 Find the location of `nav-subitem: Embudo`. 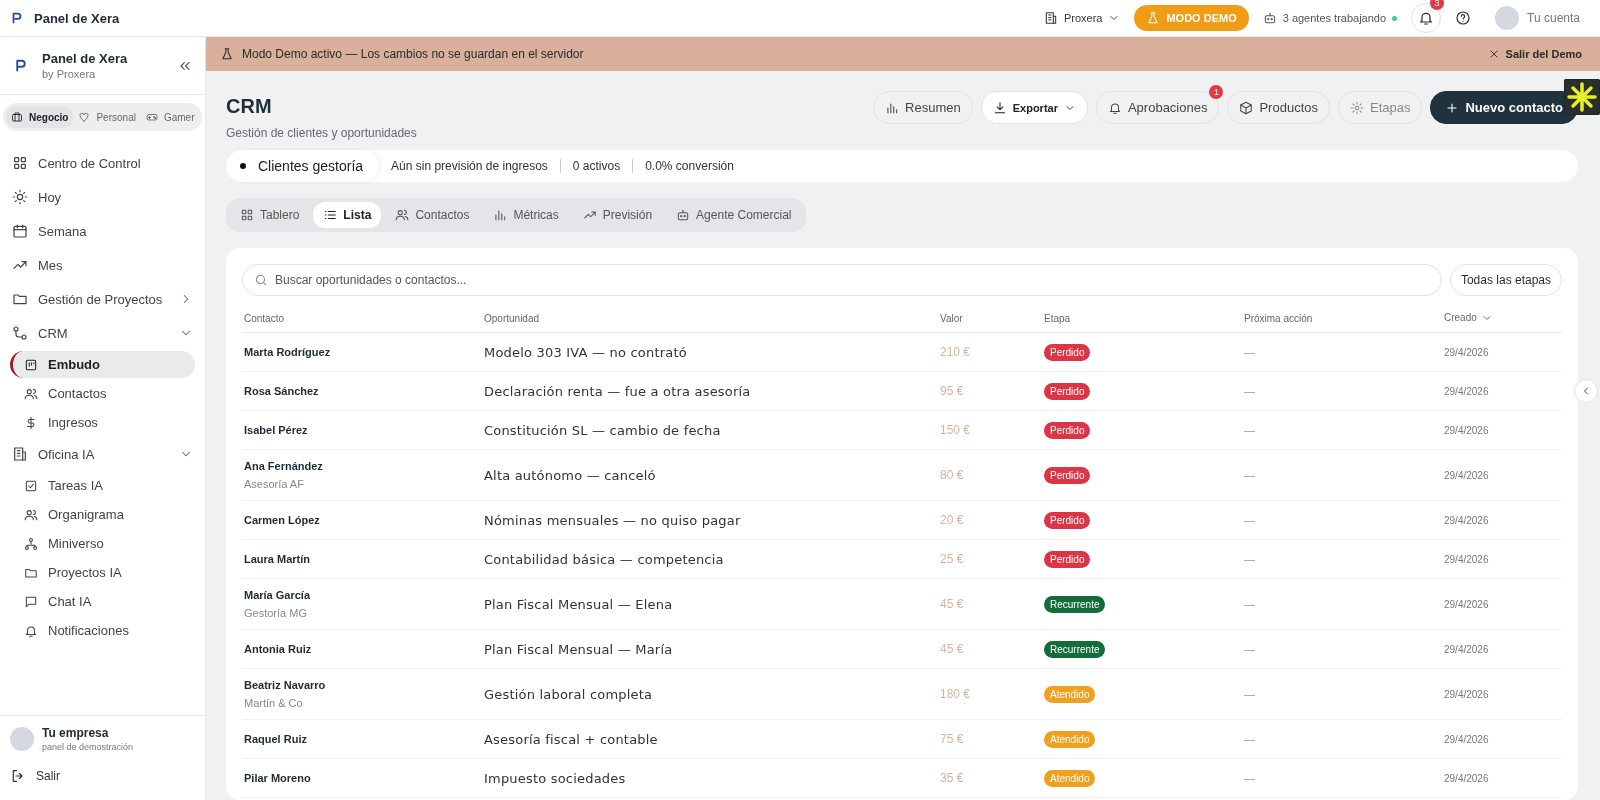

nav-subitem: Embudo is located at coordinates (102, 364).